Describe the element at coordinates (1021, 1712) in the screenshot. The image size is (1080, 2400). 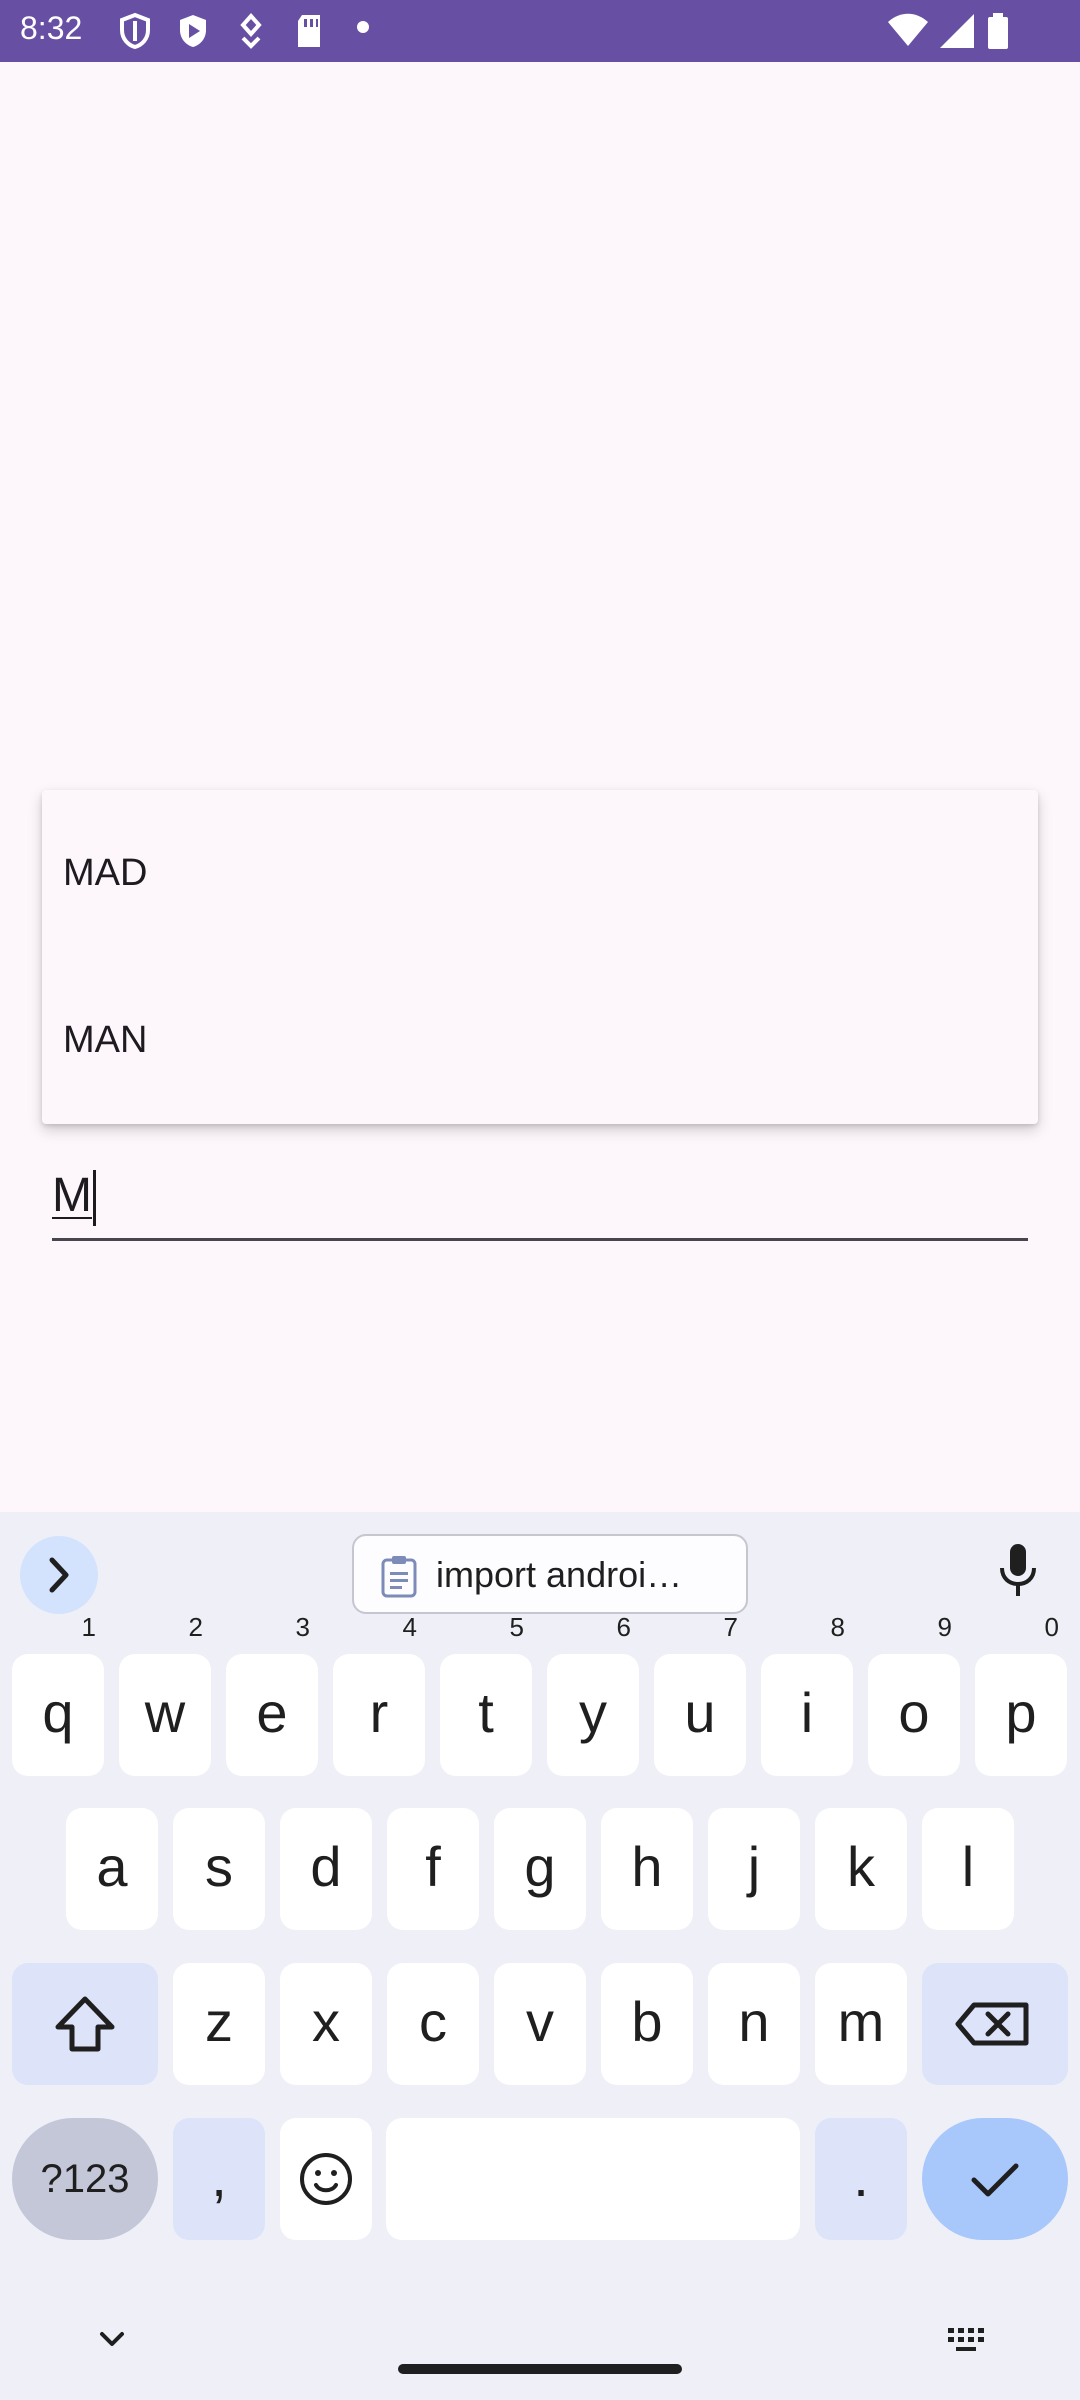
I see `key-label: p` at that location.